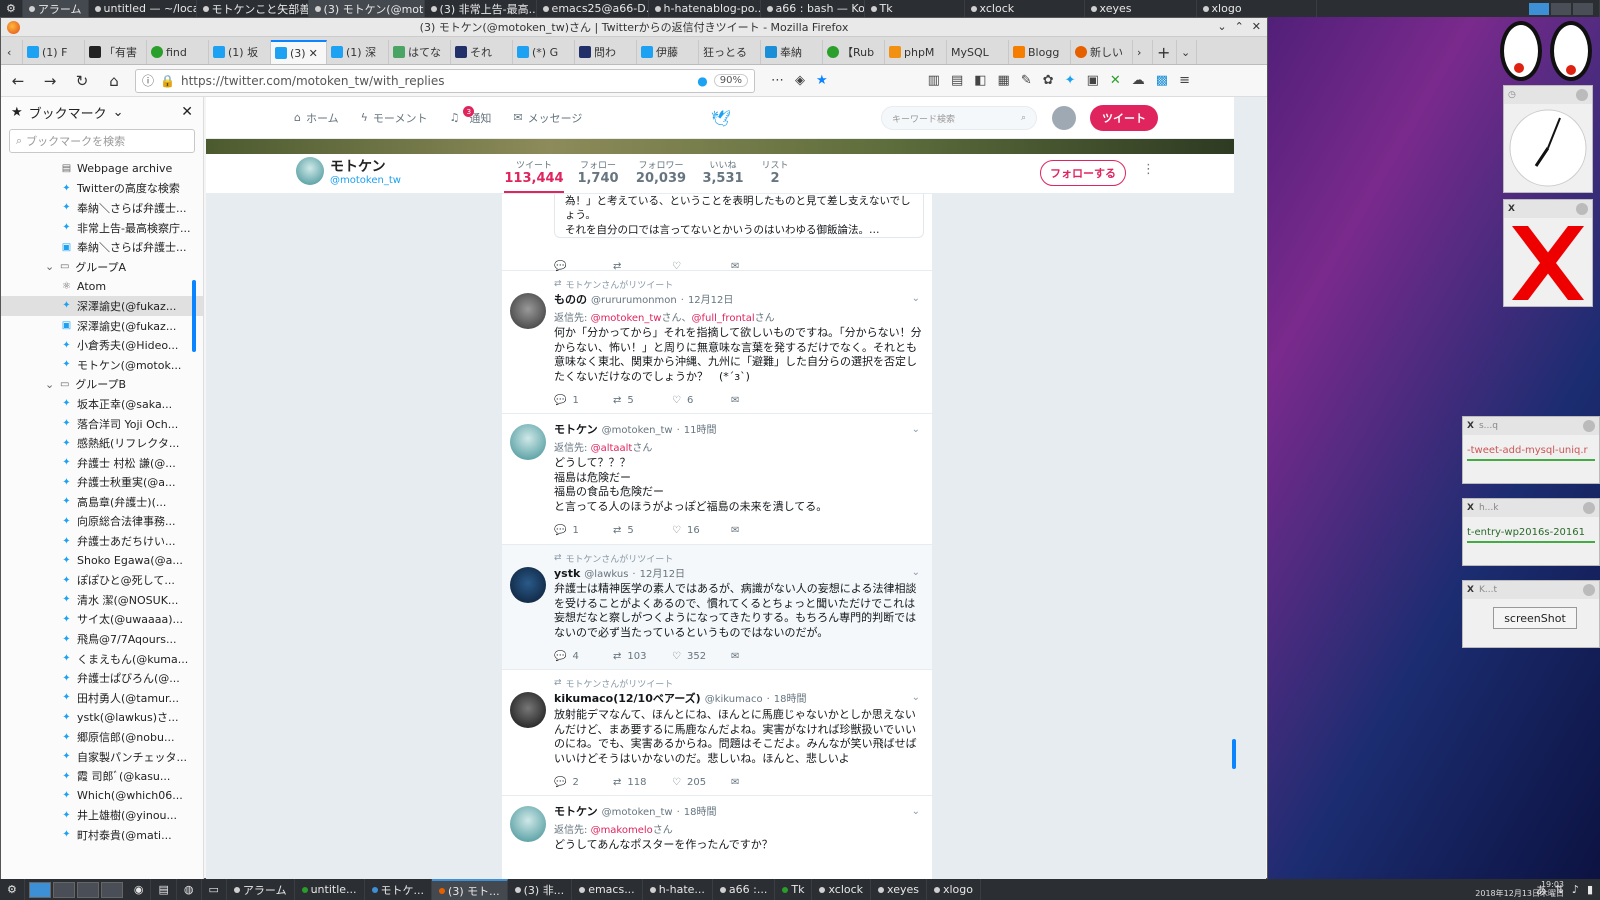 This screenshot has height=900, width=1600. What do you see at coordinates (1239, 26) in the screenshot?
I see `maximize-icon: ⌃` at bounding box center [1239, 26].